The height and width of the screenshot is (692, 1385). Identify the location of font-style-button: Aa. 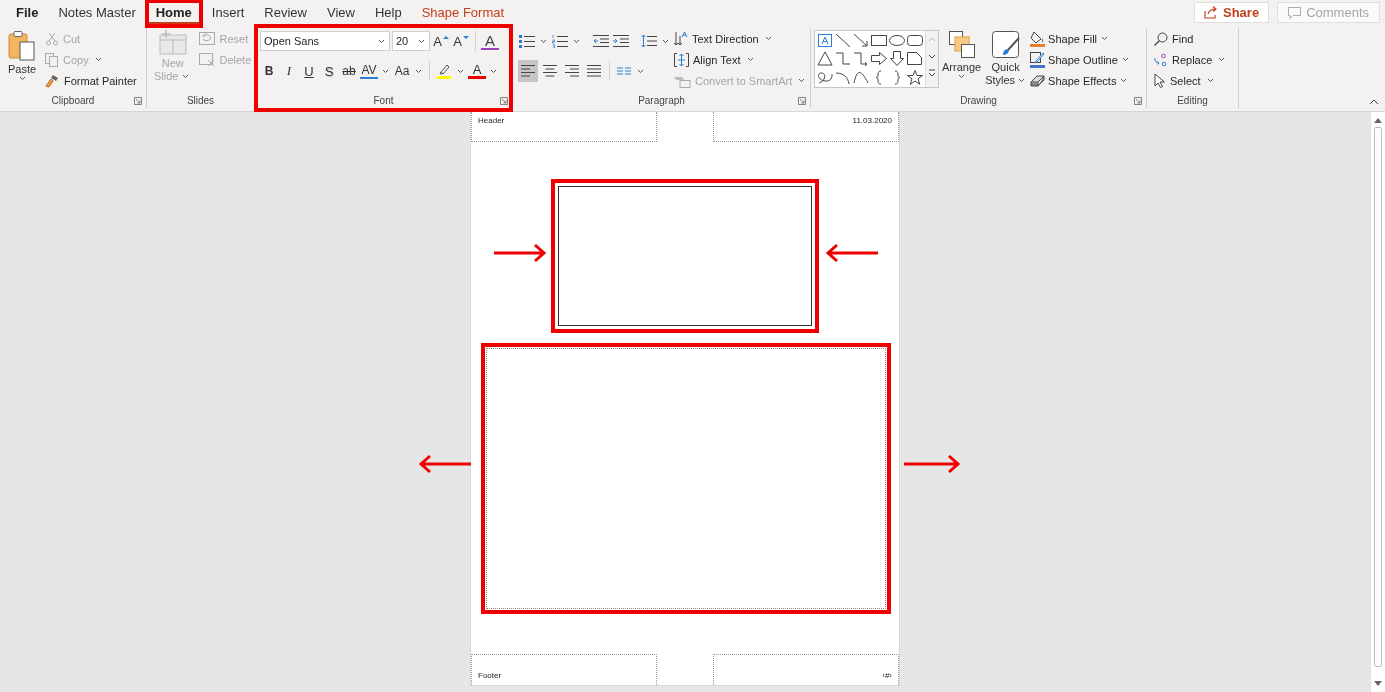
(402, 71).